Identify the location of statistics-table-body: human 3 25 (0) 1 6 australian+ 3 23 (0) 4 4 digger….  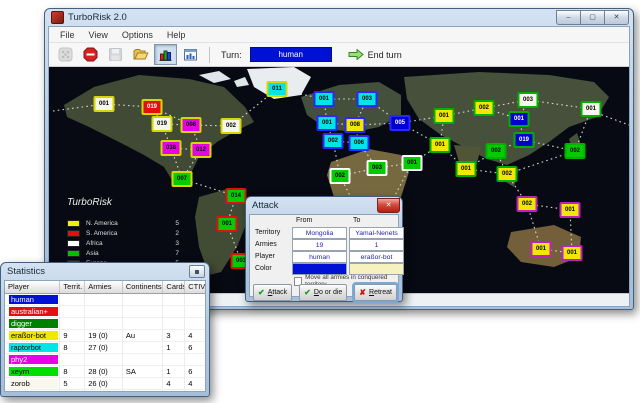
(105, 342).